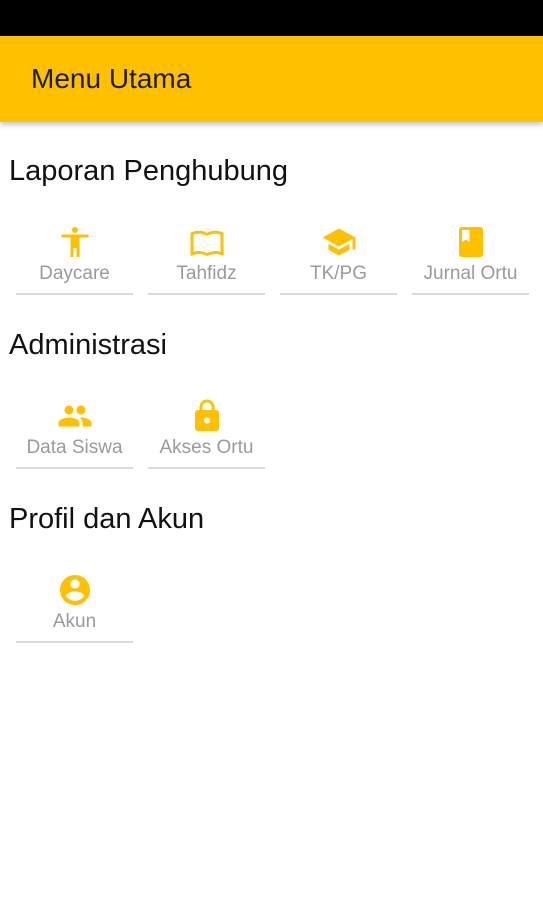 The image size is (543, 900). I want to click on menu-tile-tahfidz: Tahfidz, so click(206, 260).